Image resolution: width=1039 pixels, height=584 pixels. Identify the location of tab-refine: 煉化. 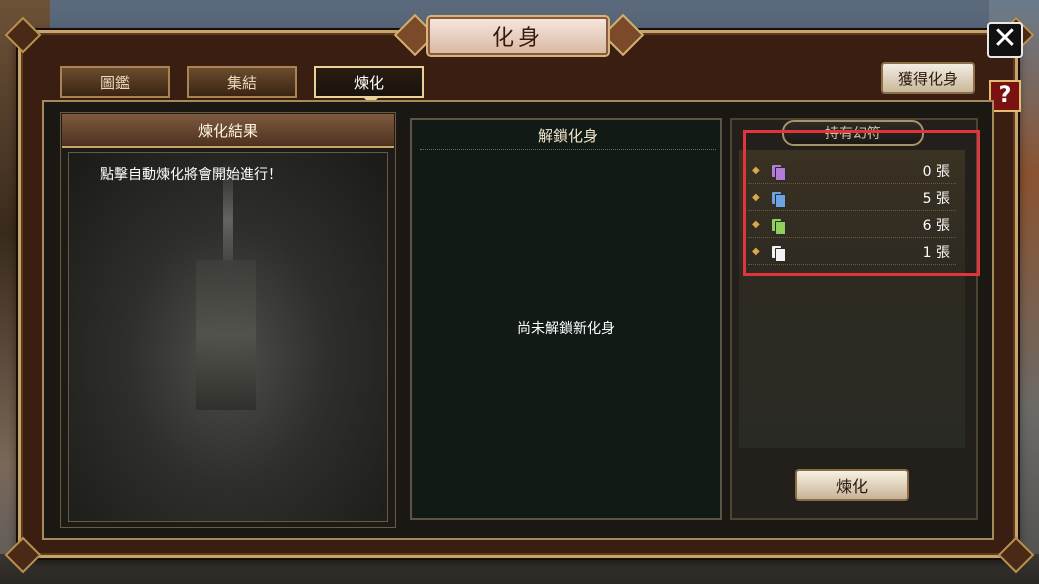
(369, 82).